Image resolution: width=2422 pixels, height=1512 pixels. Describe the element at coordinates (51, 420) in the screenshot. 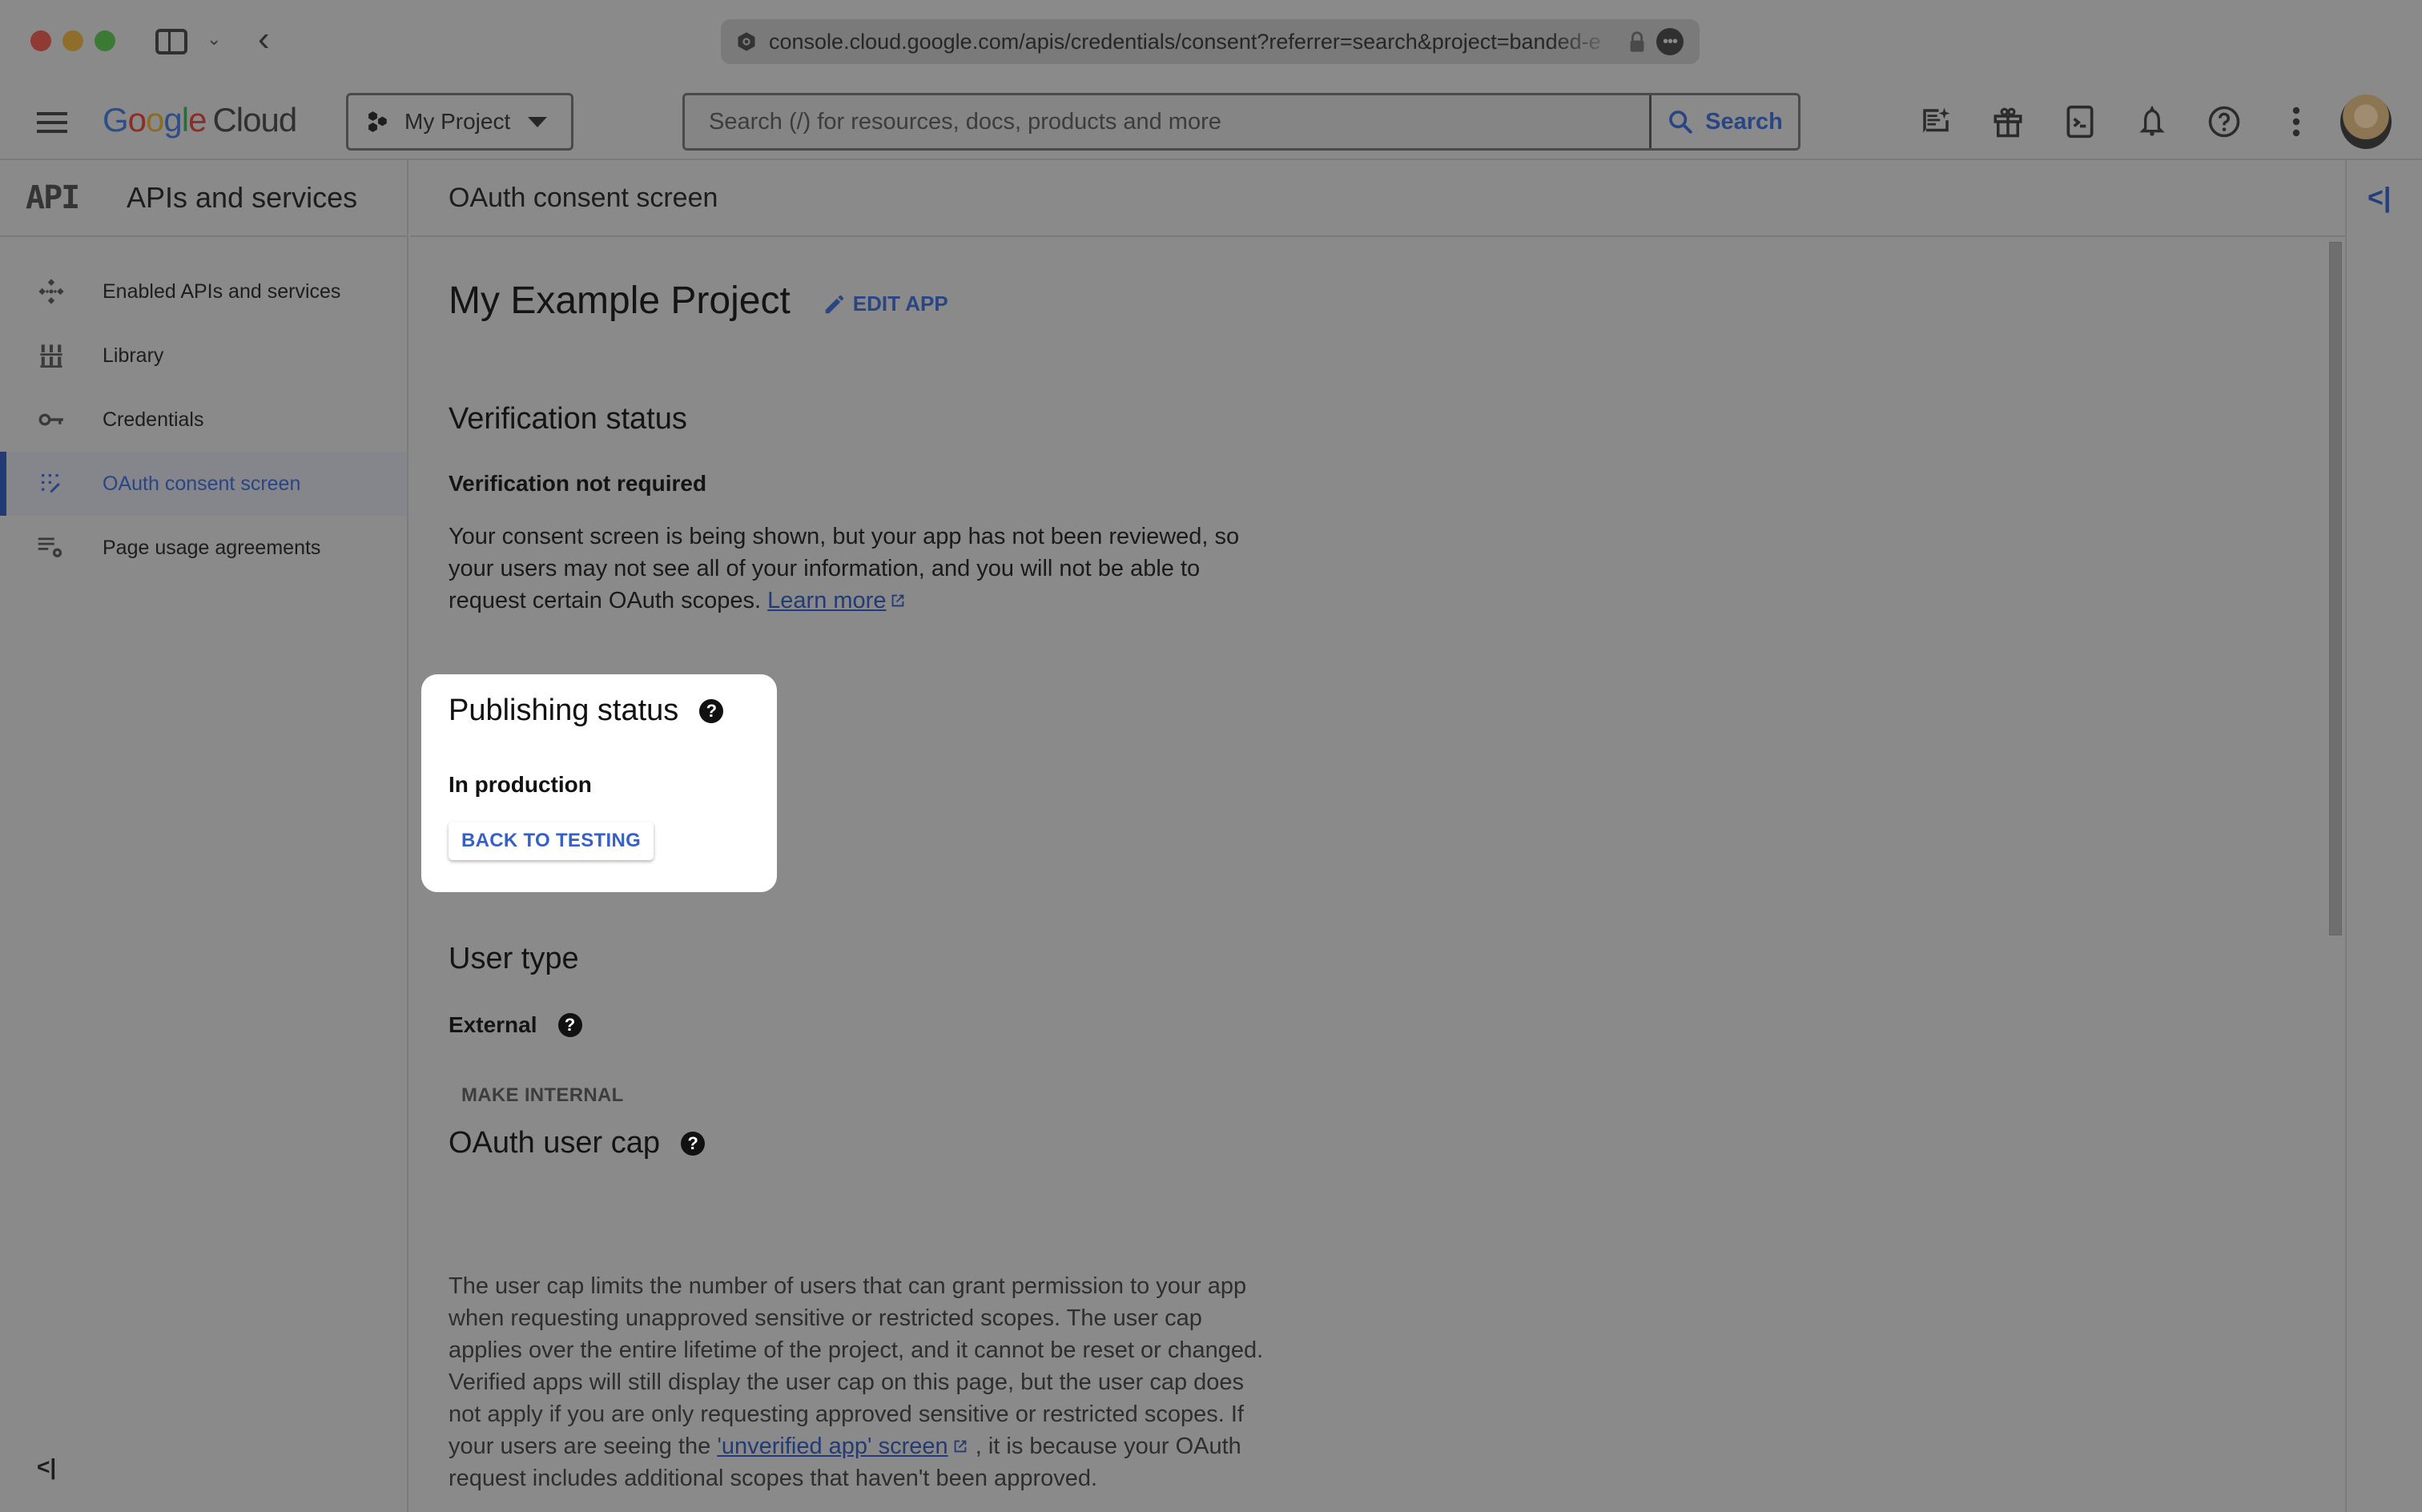

I see `key-icon` at that location.